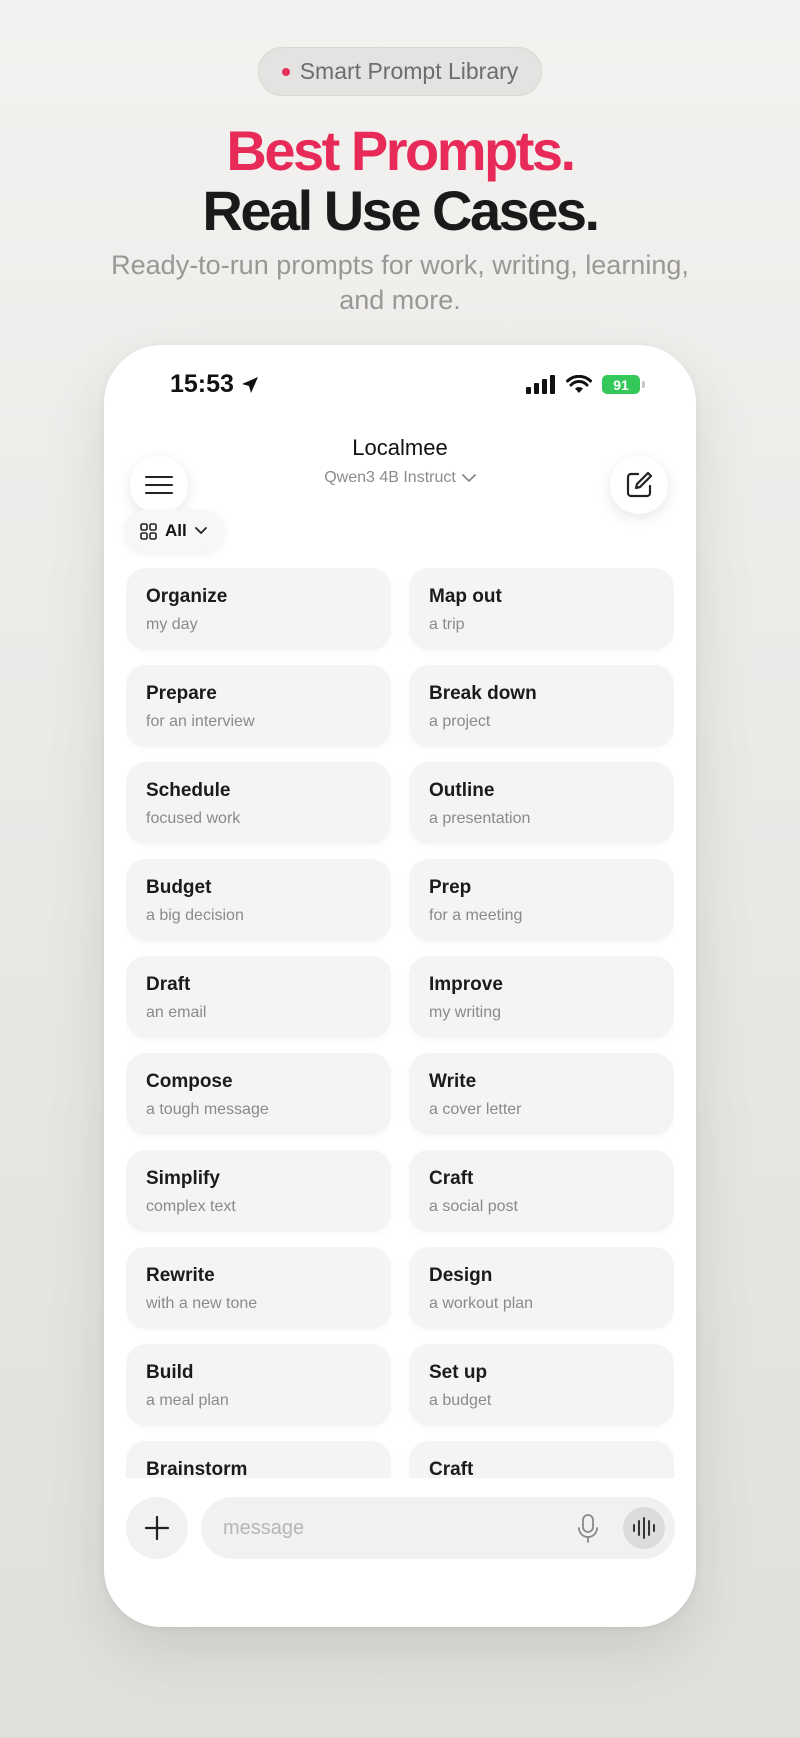  Describe the element at coordinates (183, 1178) in the screenshot. I see `prompt-title: Simplify` at that location.